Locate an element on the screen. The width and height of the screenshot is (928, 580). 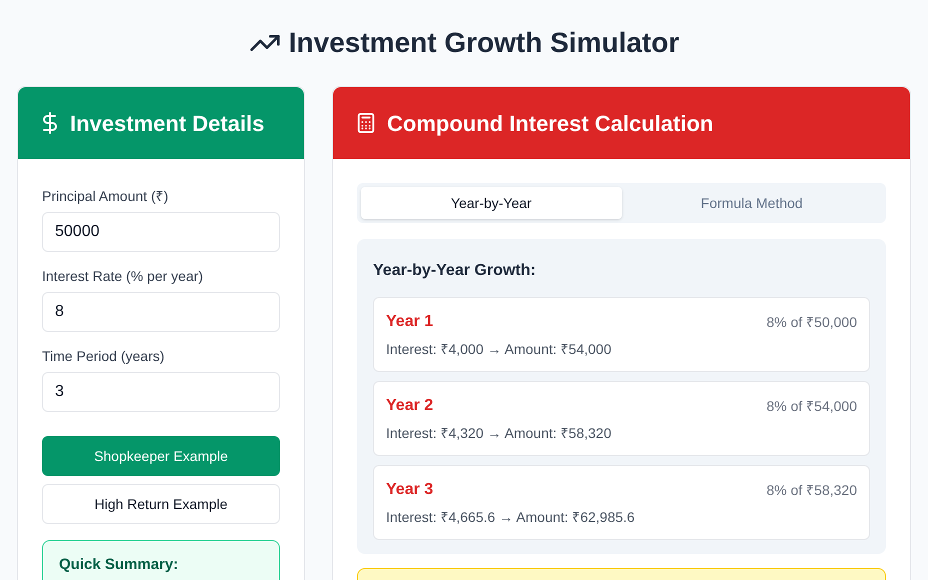
field-label: Time Period (years) is located at coordinates (104, 356).